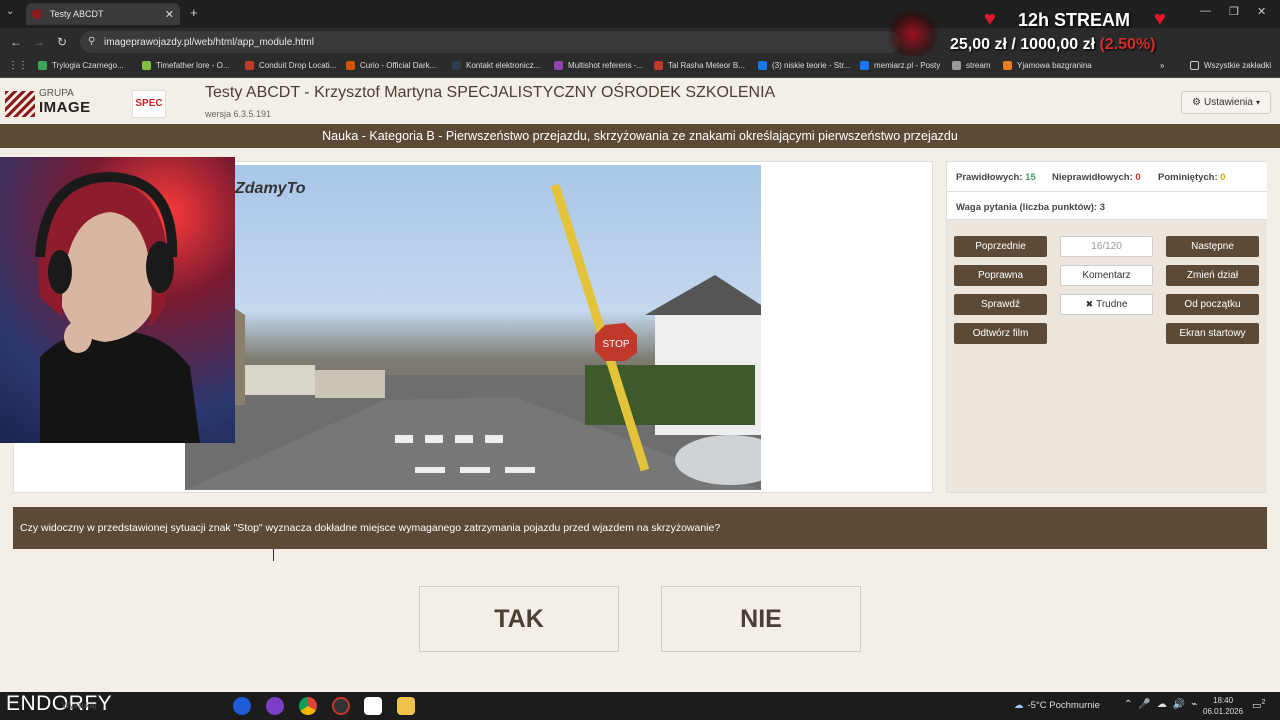  What do you see at coordinates (1212, 275) in the screenshot?
I see `change-section-button: Zmień dział` at bounding box center [1212, 275].